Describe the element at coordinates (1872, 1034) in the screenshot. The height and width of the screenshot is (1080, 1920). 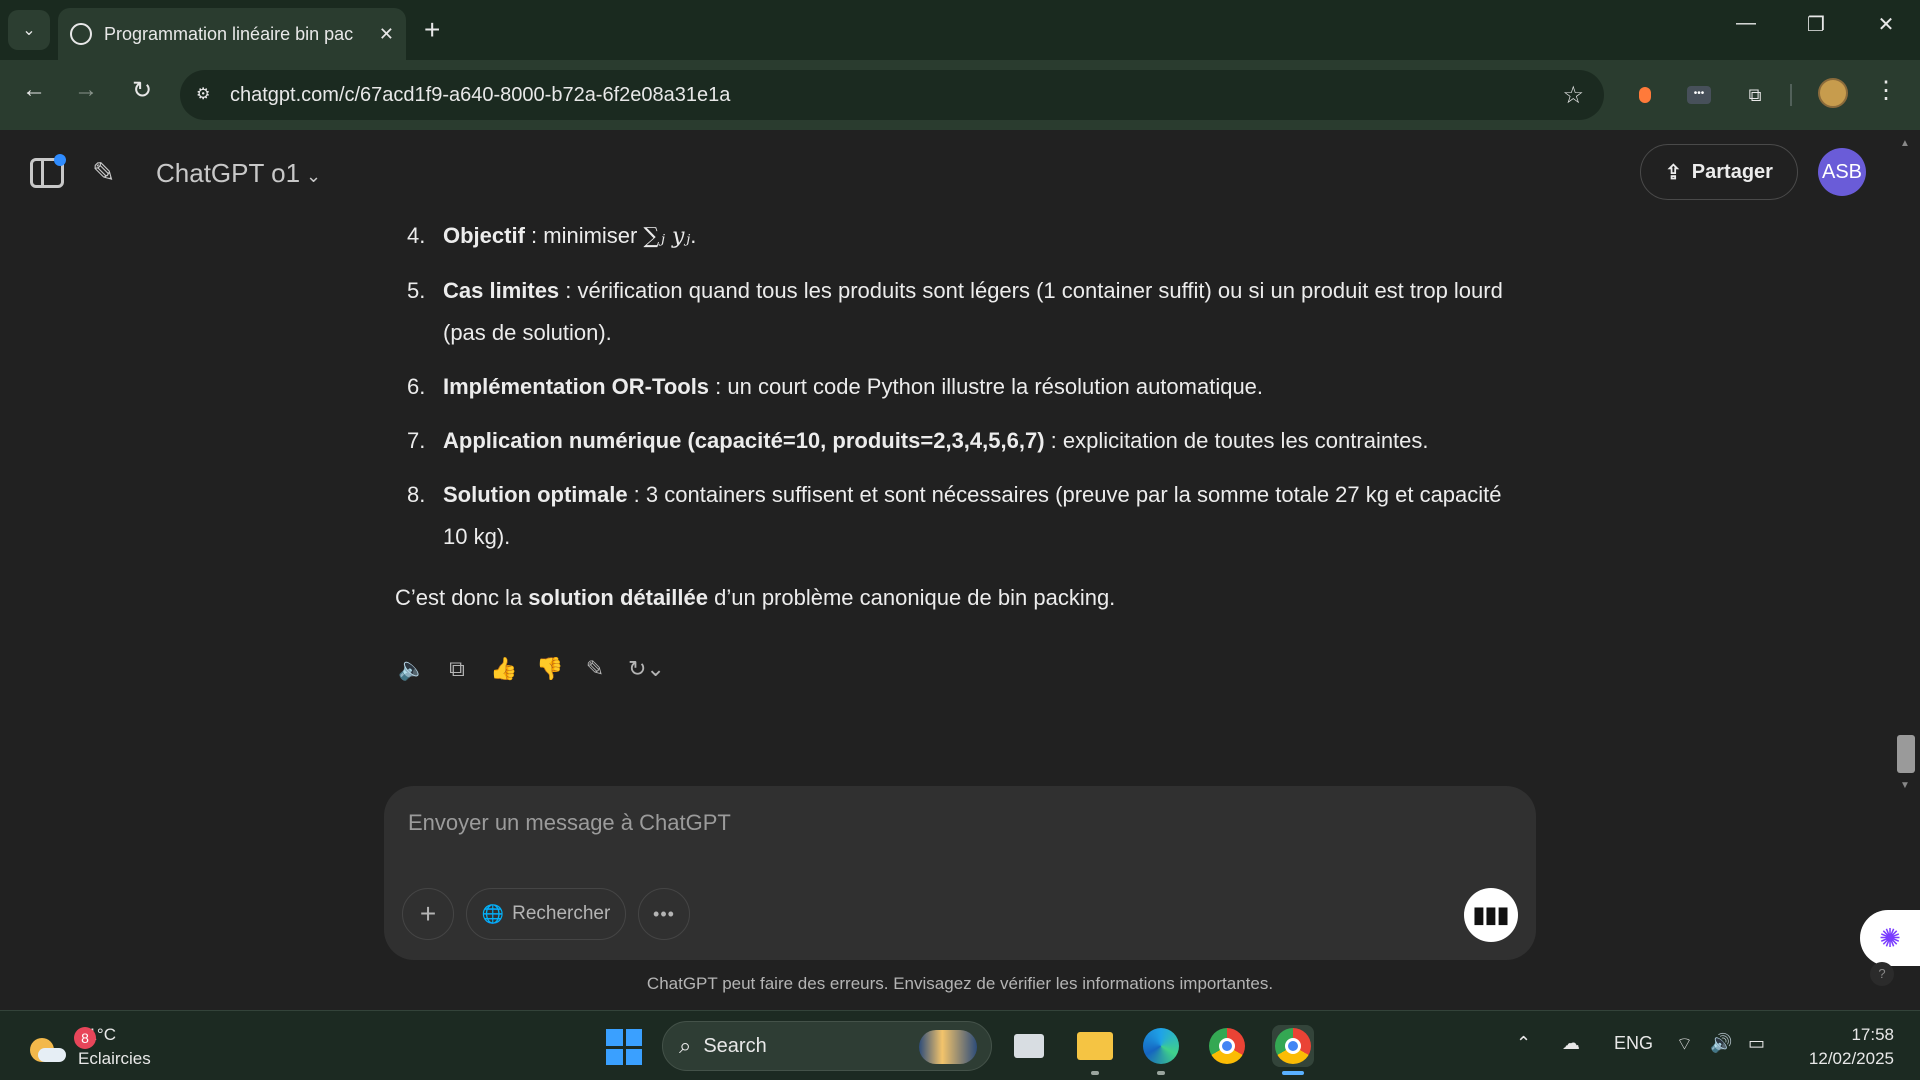
I see `clock-time: 17:58` at that location.